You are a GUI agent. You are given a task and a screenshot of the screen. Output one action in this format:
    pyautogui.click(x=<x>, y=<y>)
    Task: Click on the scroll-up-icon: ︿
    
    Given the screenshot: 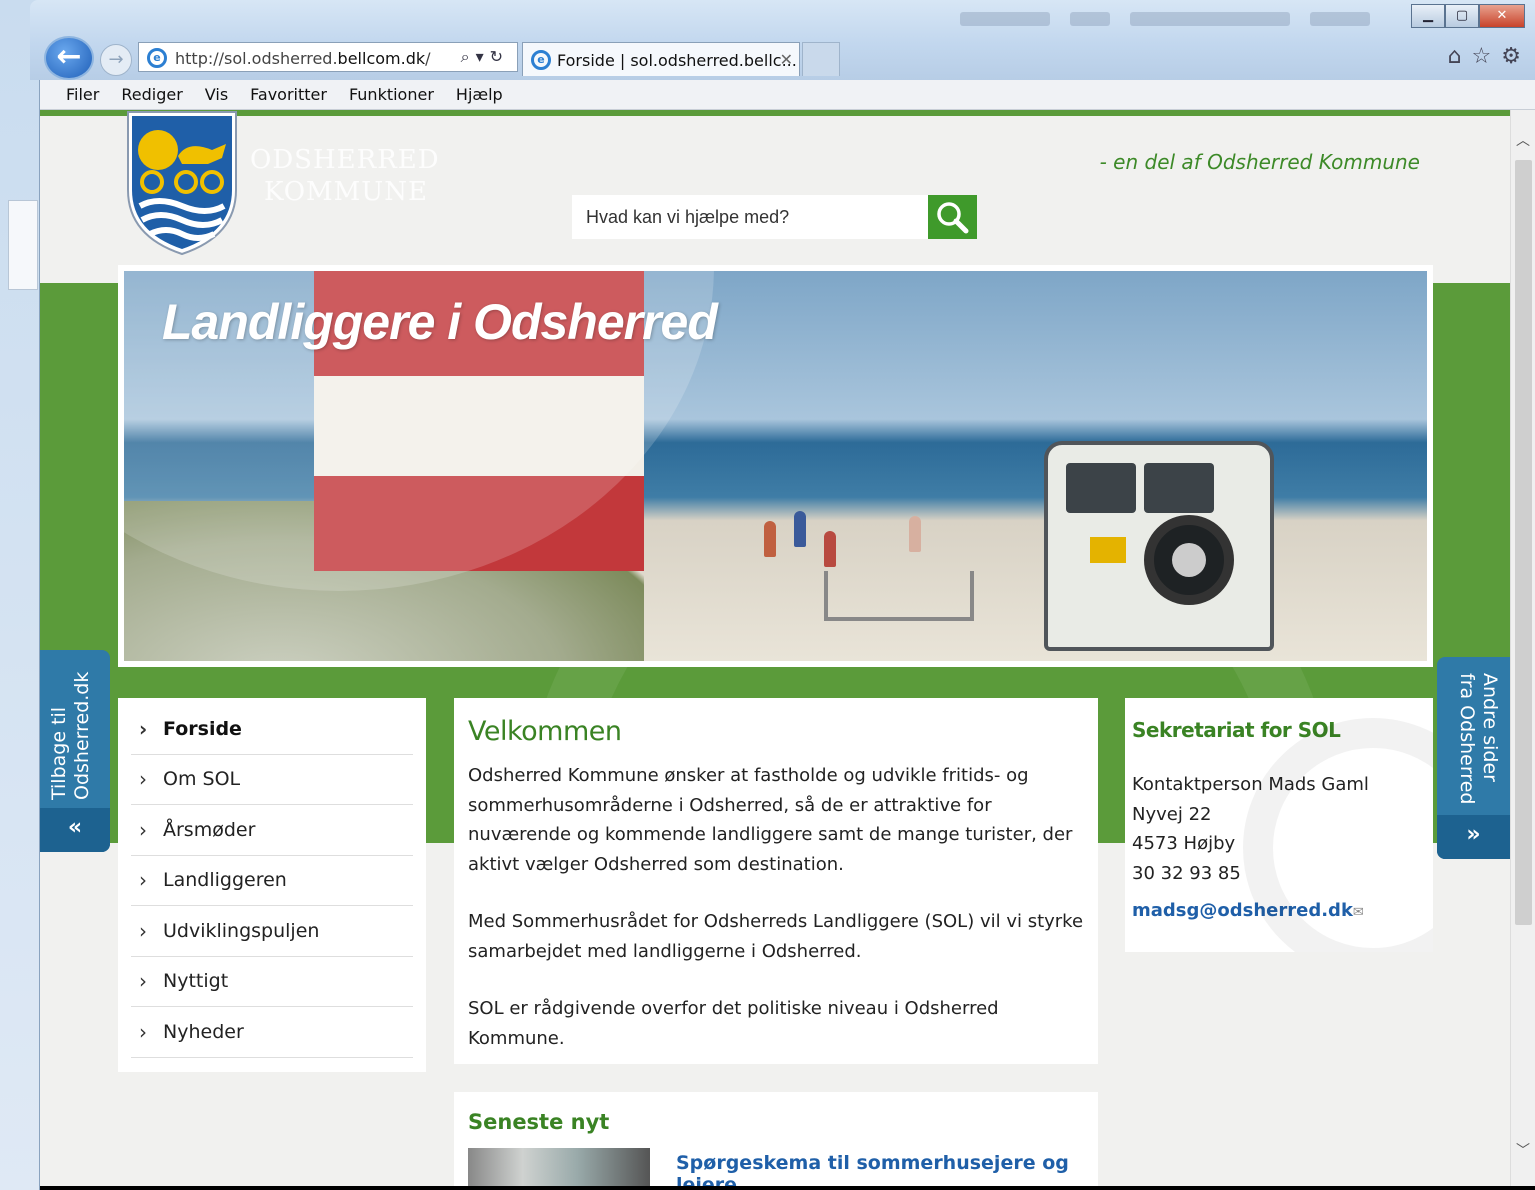 What is the action you would take?
    pyautogui.click(x=1523, y=140)
    